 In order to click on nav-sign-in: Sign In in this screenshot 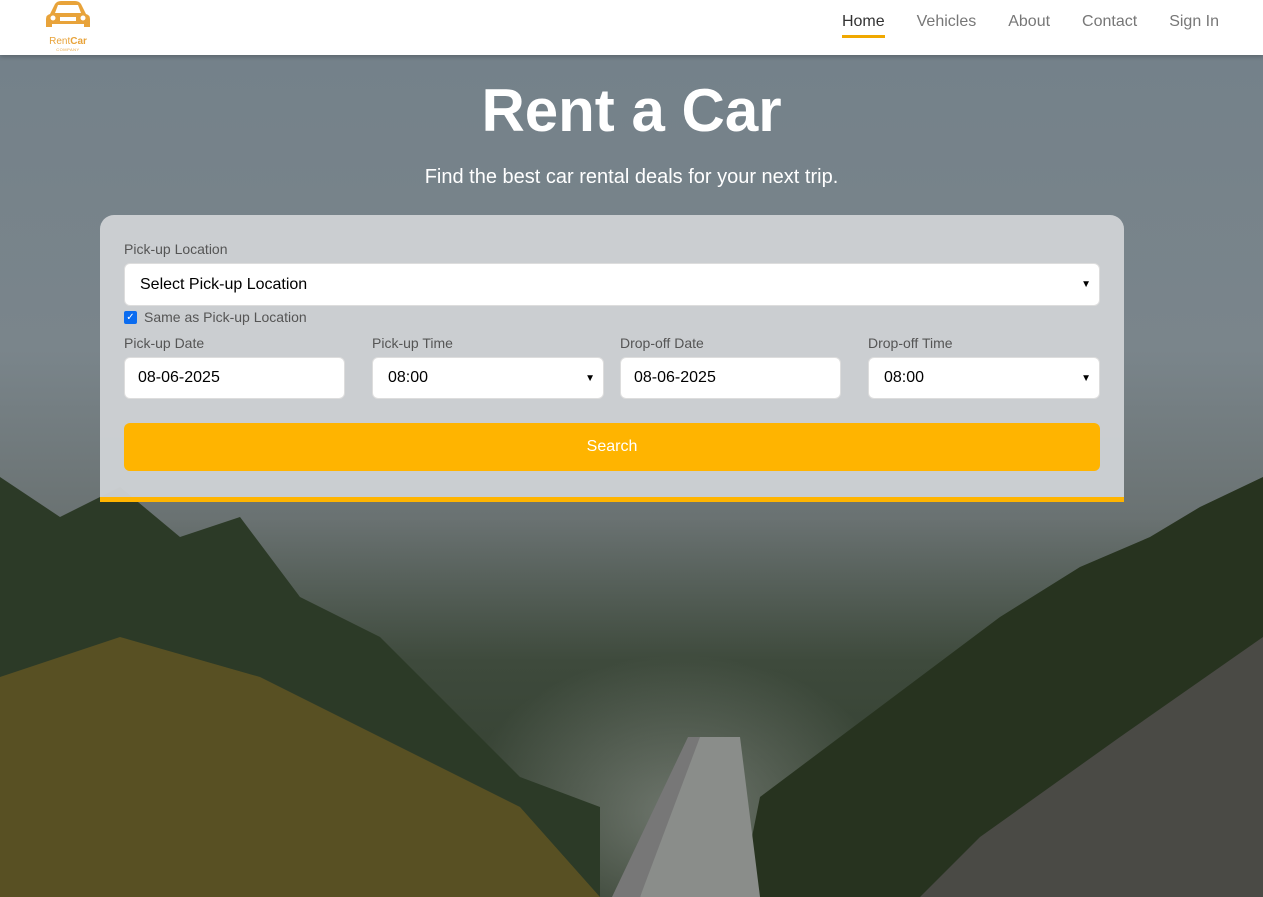, I will do `click(1194, 25)`.